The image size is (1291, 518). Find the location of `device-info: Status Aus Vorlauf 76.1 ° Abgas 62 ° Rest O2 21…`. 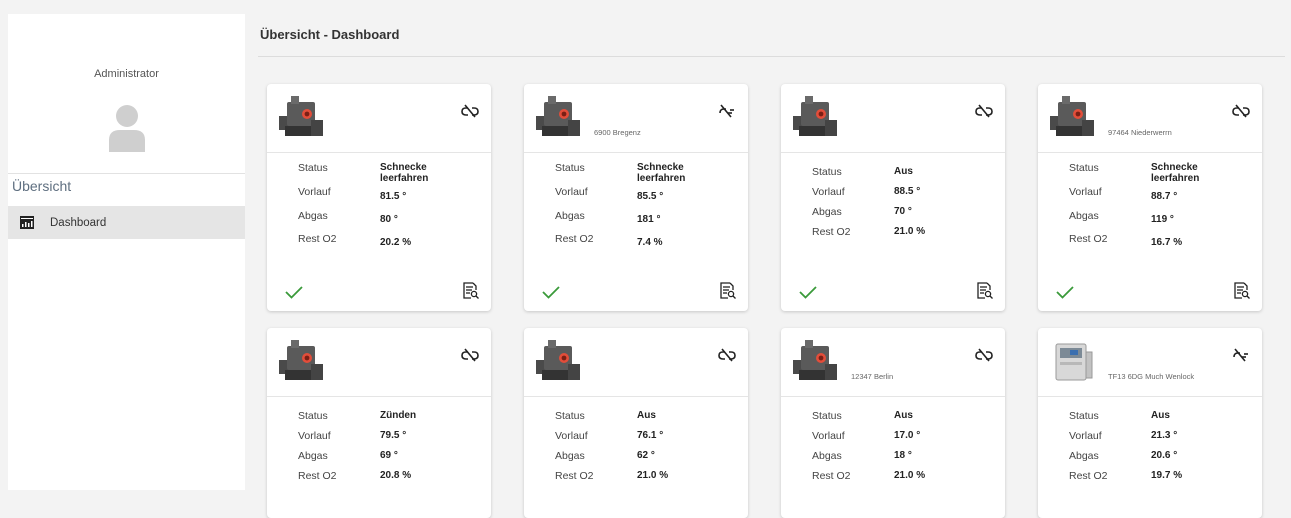

device-info: Status Aus Vorlauf 76.1 ° Abgas 62 ° Rest O2 21… is located at coordinates (650, 450).